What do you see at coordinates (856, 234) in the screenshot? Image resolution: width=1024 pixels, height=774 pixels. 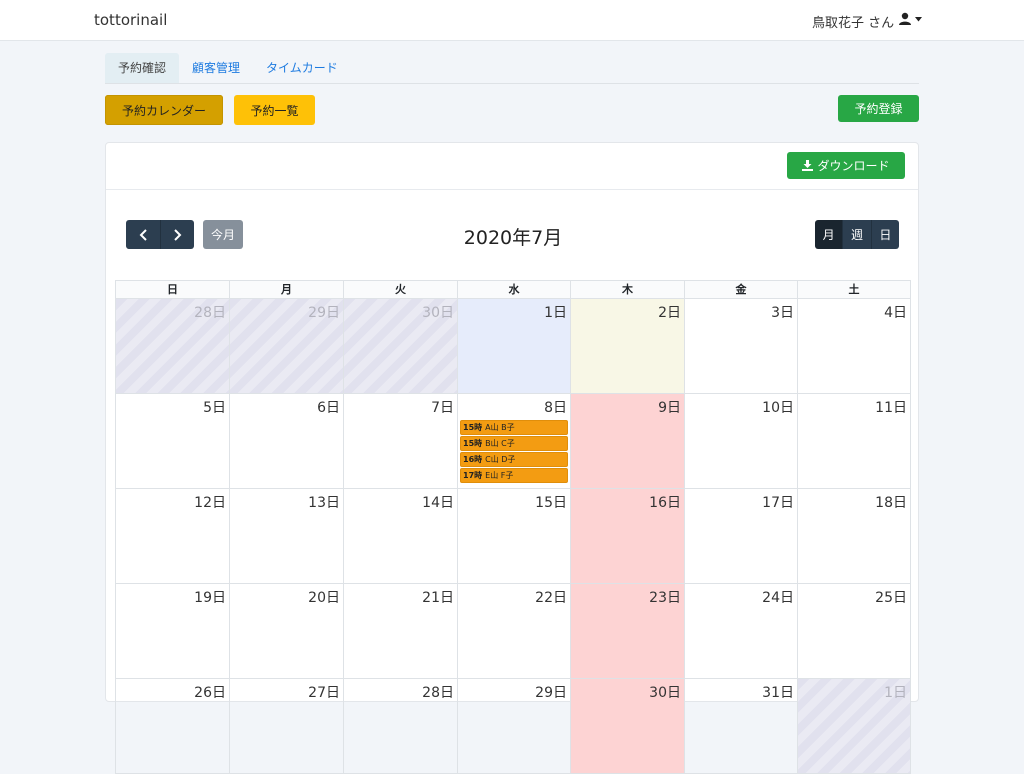 I see `view-button-1: 週` at bounding box center [856, 234].